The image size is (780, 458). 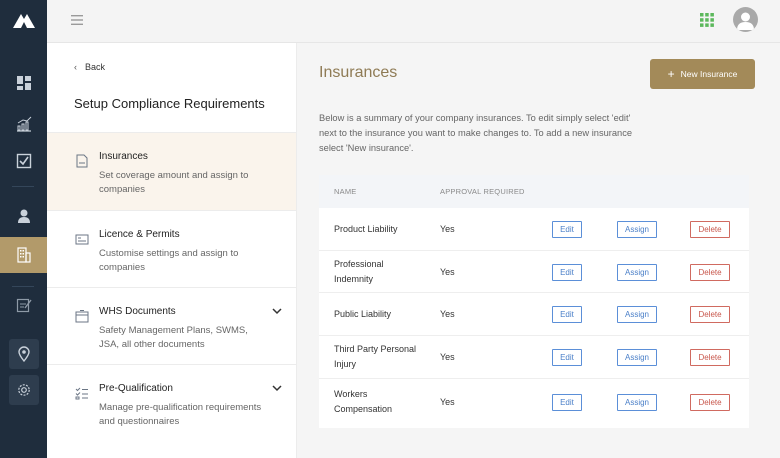 I want to click on column-header-approval: APPROVAL REQUIRED, so click(x=482, y=191).